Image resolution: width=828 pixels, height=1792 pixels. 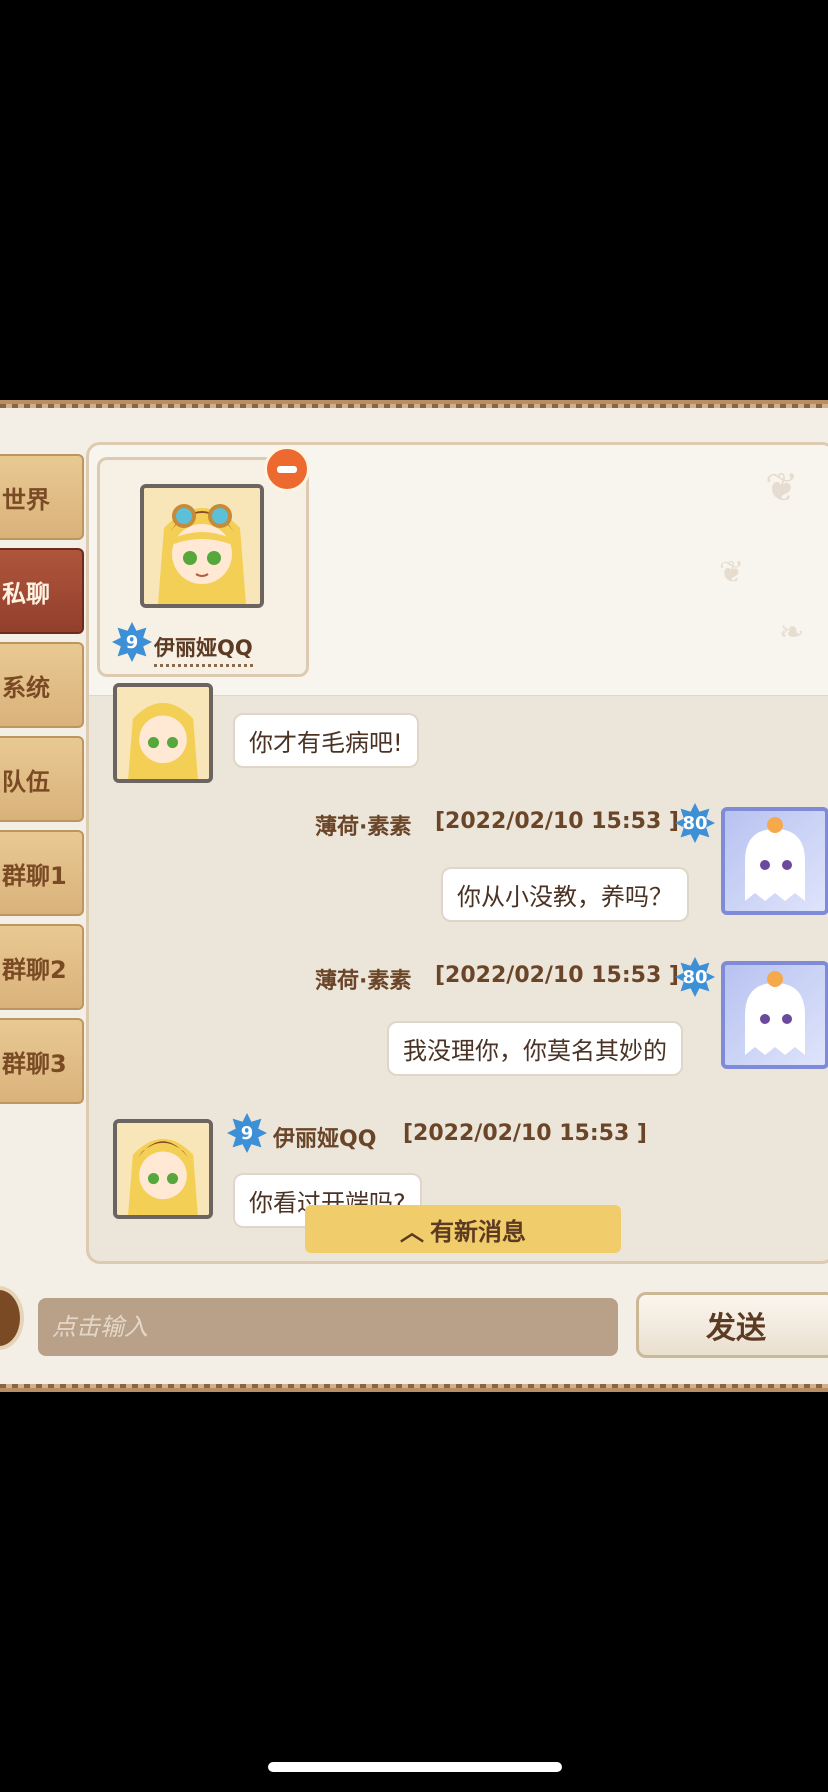 What do you see at coordinates (325, 1139) in the screenshot?
I see `message-sender: 伊丽娅QQ` at bounding box center [325, 1139].